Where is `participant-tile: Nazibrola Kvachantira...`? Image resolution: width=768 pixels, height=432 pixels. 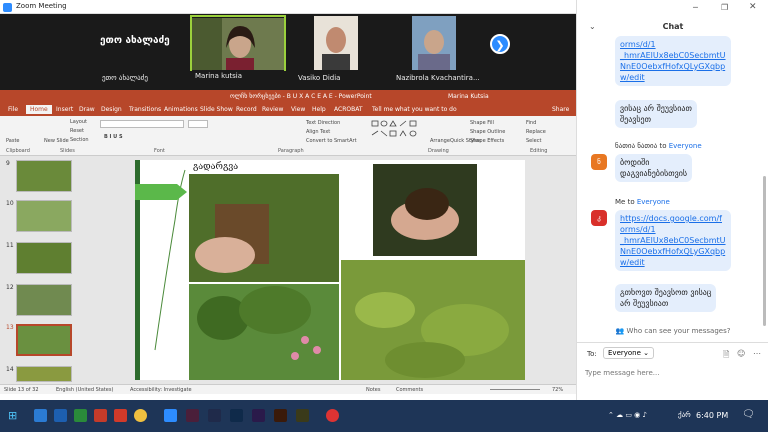
participant-tile: Nazibrola Kvachantira... is located at coordinates (434, 49).